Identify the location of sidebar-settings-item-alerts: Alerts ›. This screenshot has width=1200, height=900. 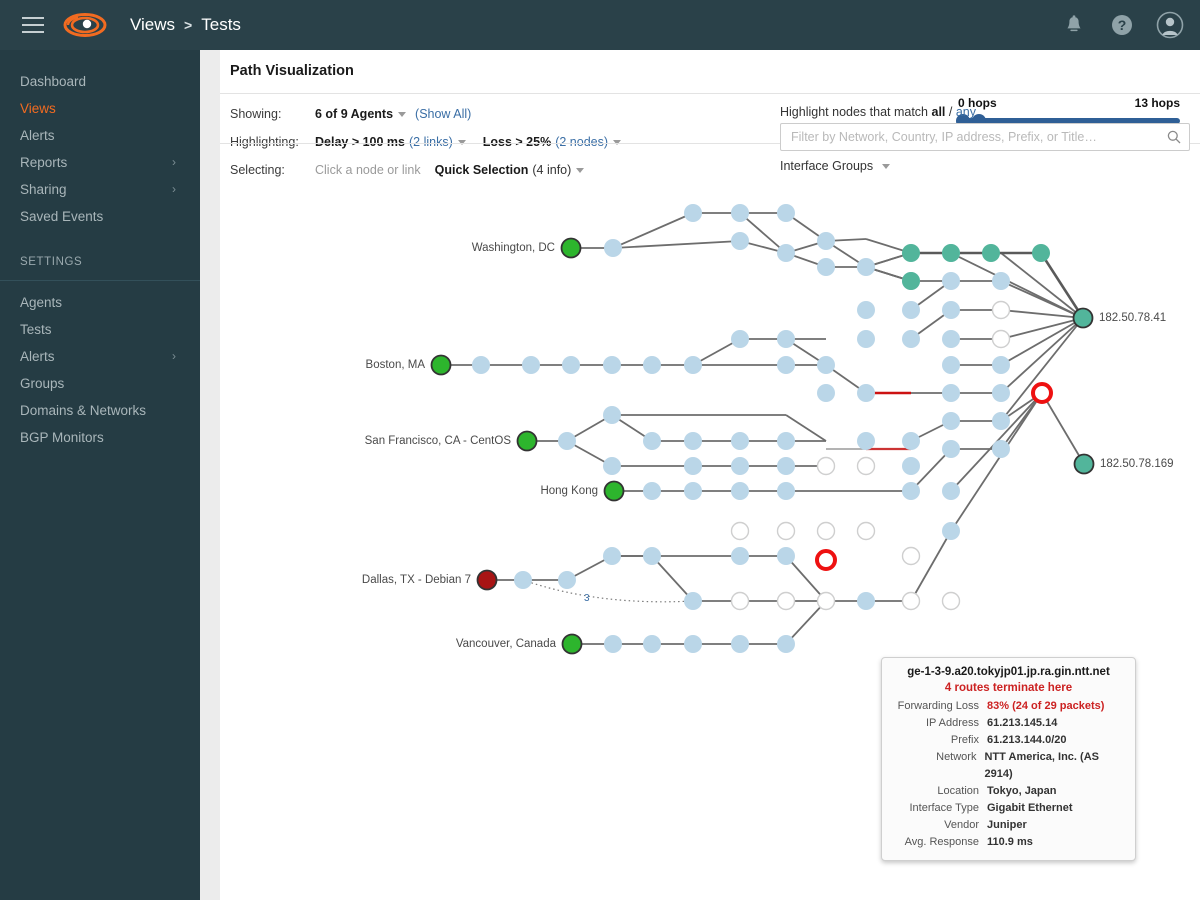
(100, 356).